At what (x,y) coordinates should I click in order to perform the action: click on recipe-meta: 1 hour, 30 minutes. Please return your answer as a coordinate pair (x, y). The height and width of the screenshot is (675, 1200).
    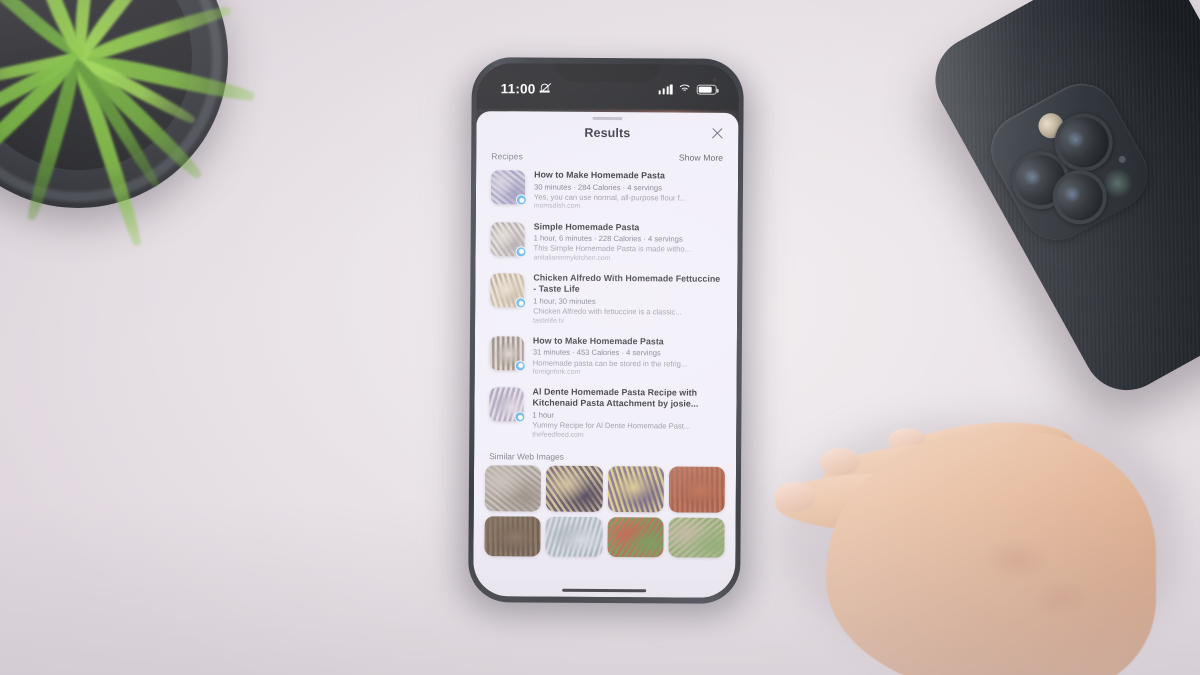
    Looking at the image, I should click on (564, 301).